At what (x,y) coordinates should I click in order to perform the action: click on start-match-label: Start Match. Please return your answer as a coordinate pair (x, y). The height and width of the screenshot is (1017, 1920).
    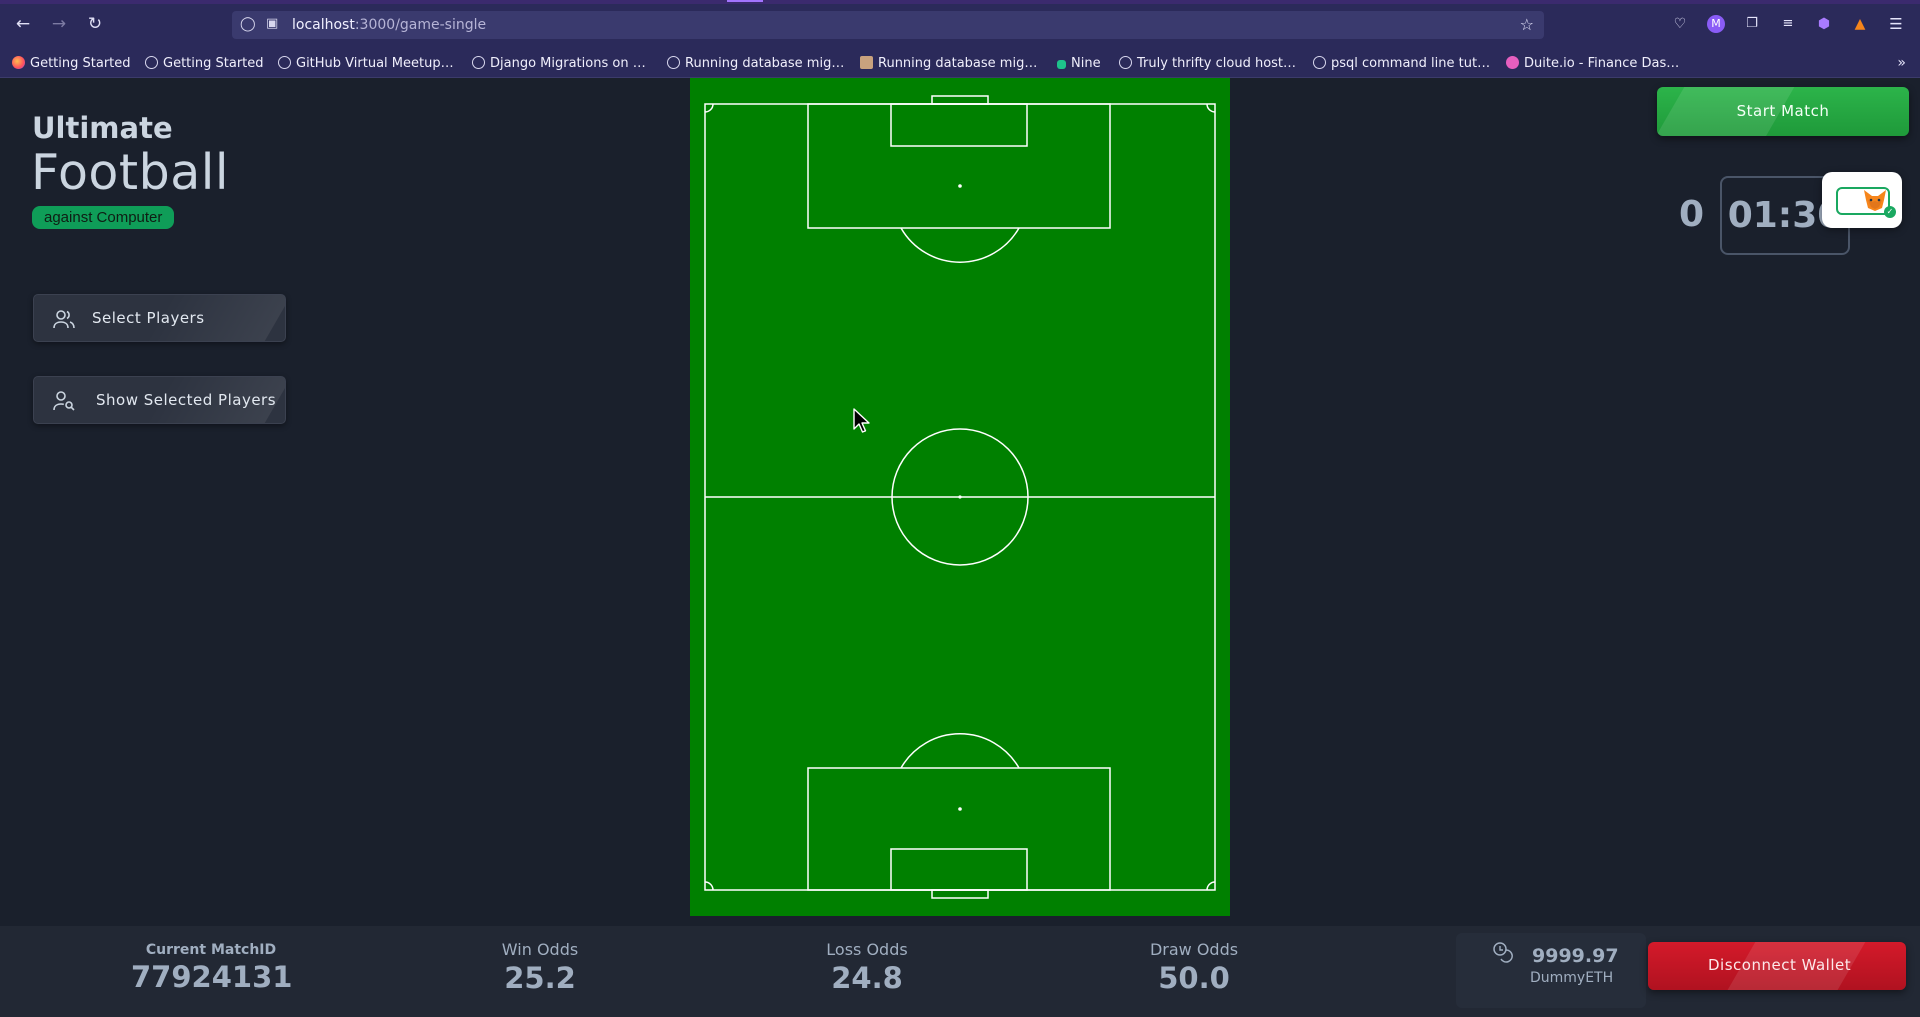
    Looking at the image, I should click on (1783, 111).